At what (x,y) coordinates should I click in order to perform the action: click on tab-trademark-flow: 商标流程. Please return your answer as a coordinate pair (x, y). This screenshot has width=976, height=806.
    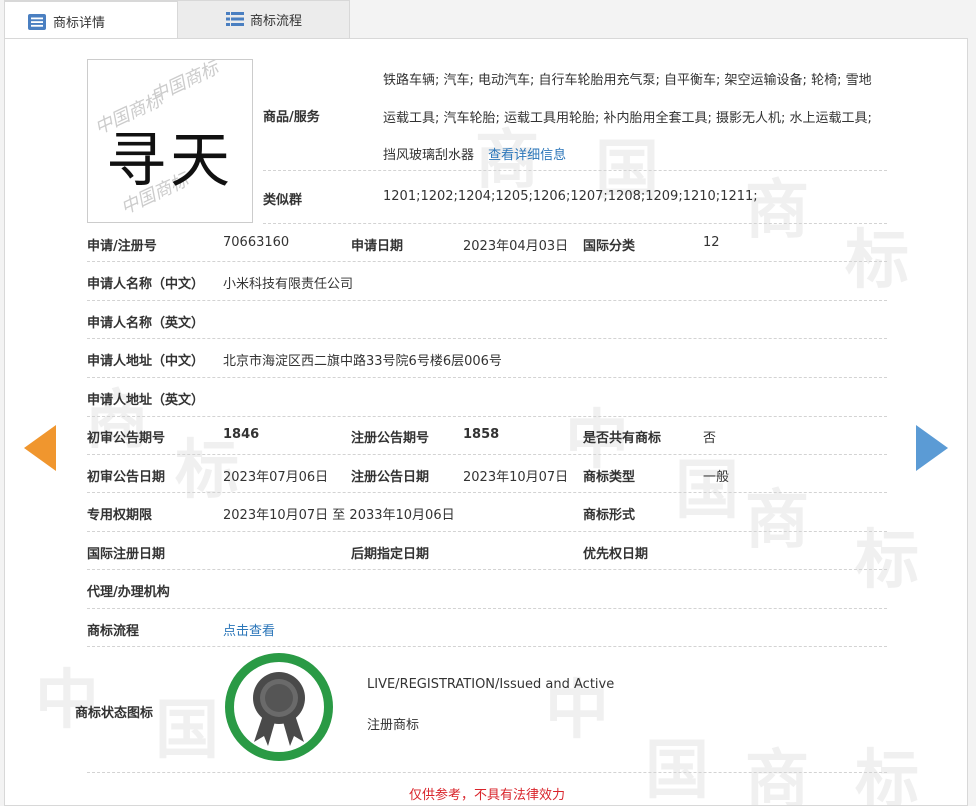
    Looking at the image, I should click on (264, 19).